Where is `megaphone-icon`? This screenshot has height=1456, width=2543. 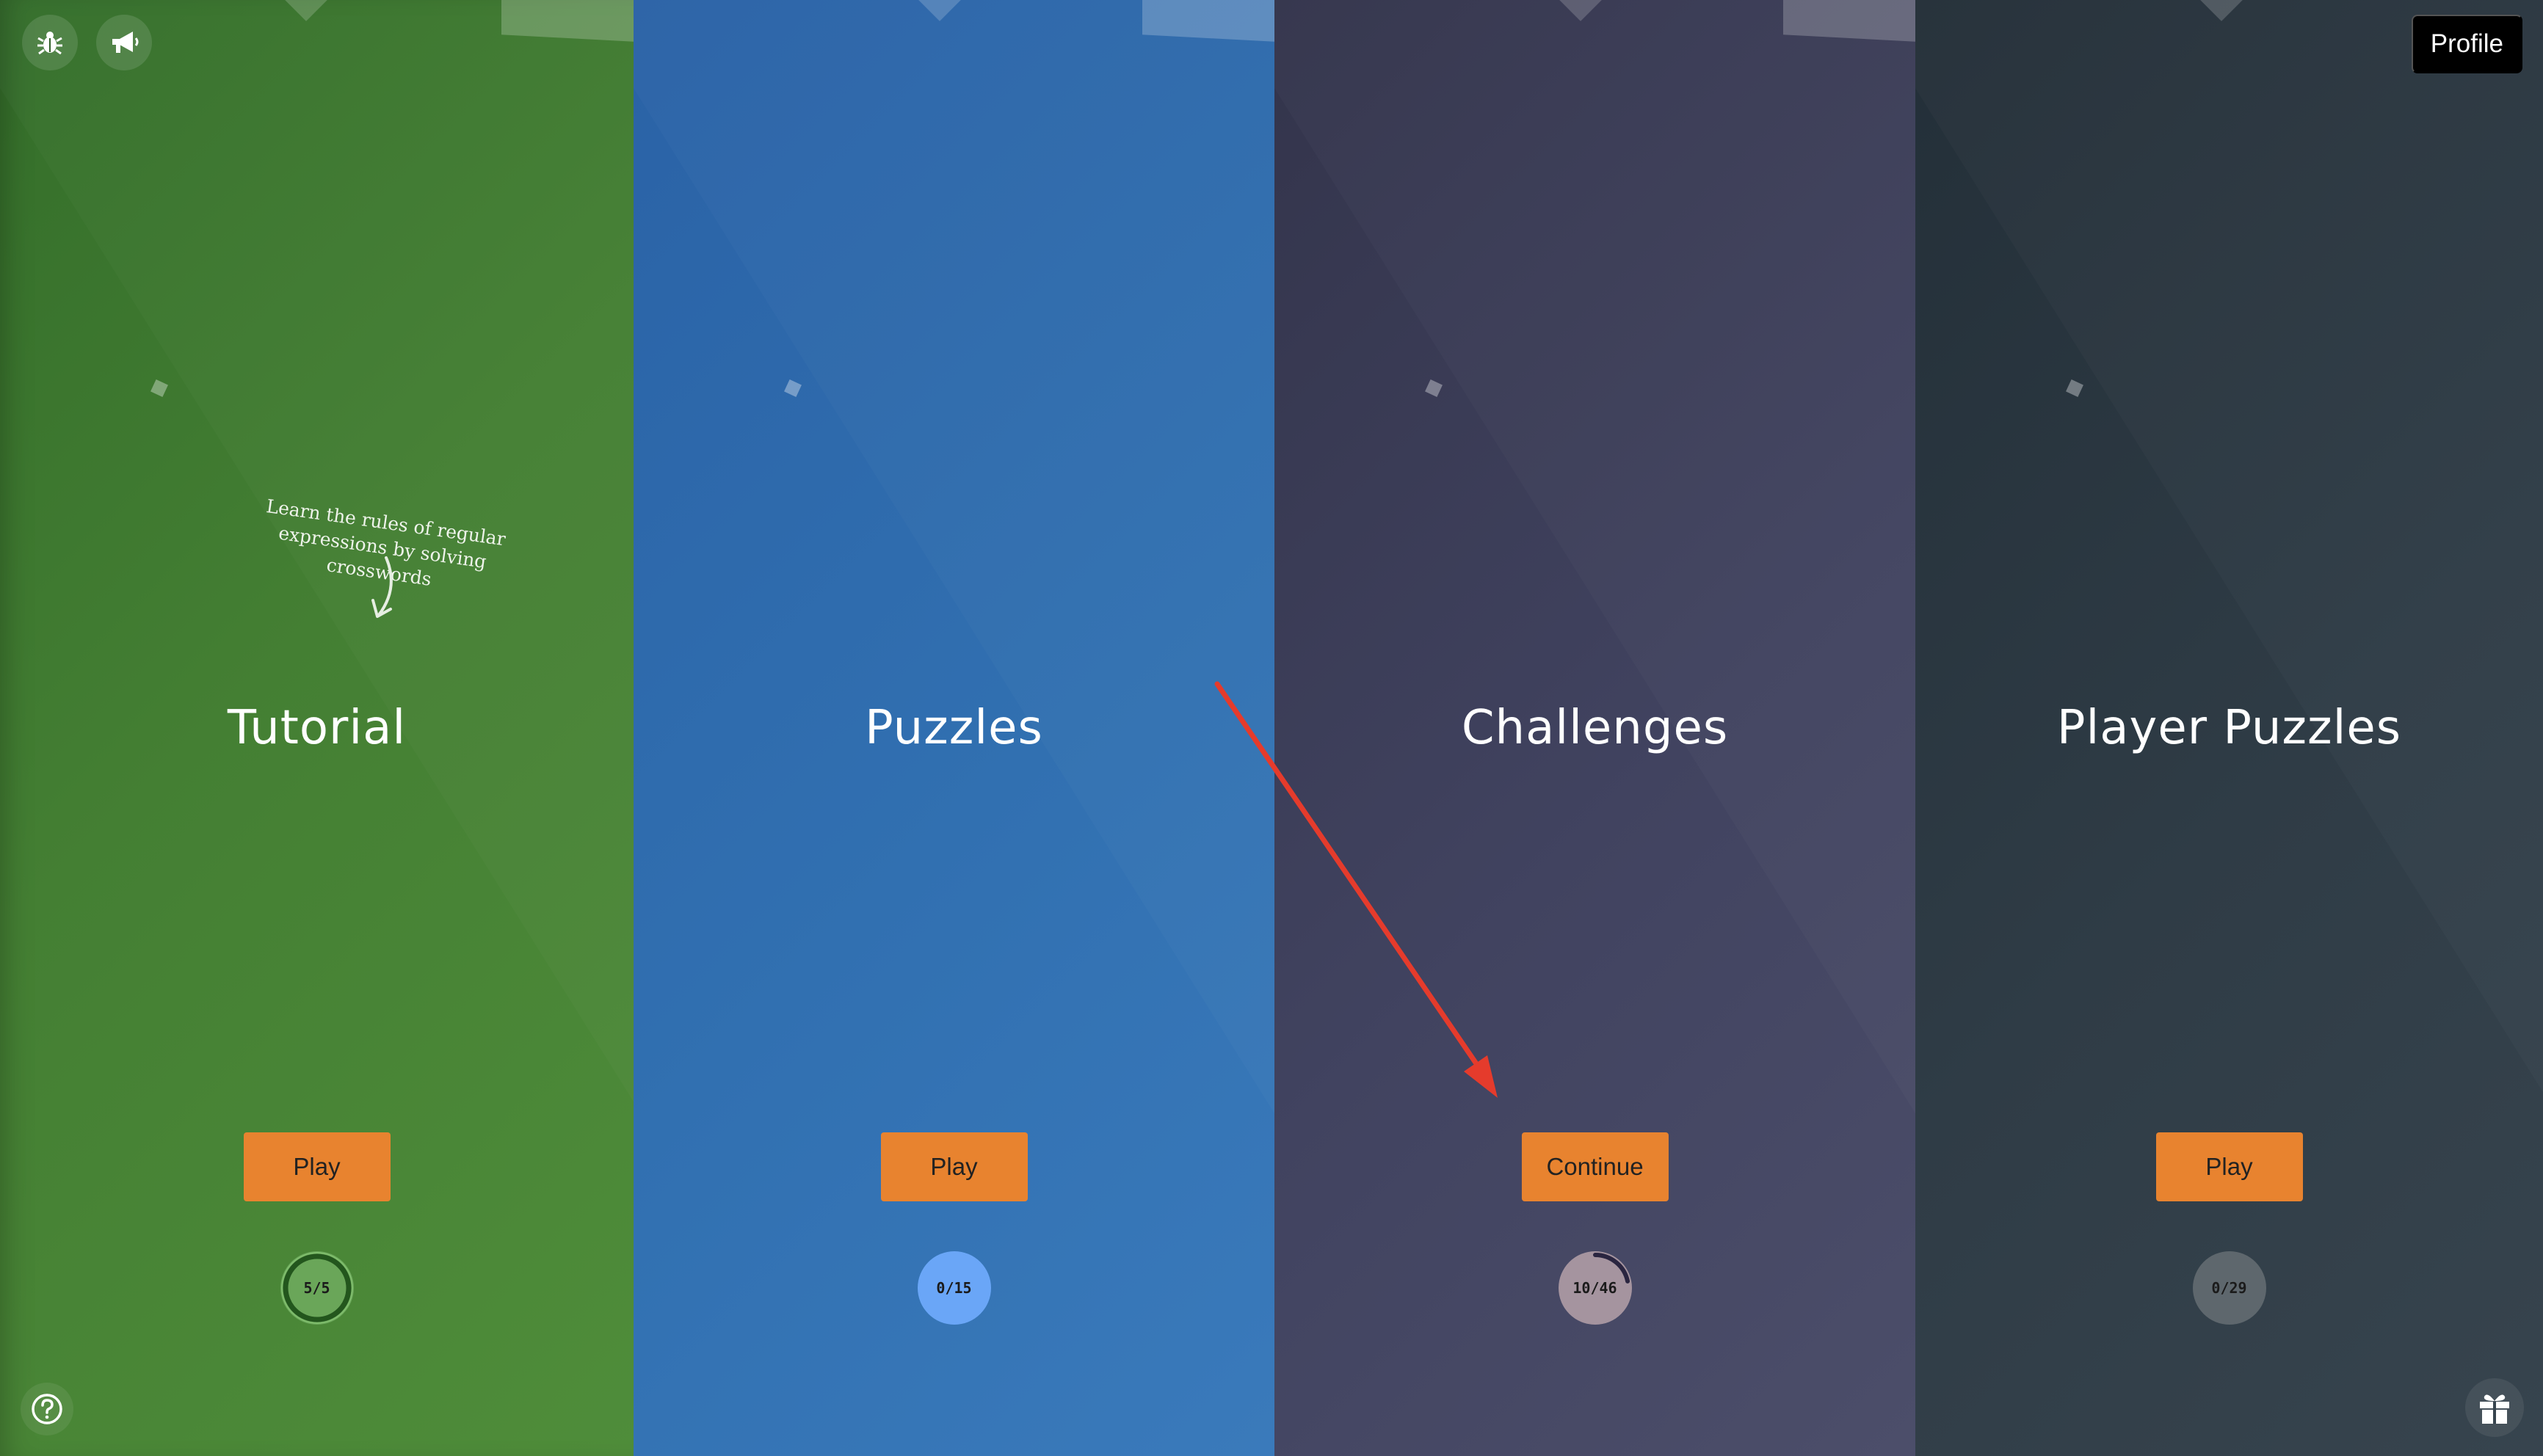
megaphone-icon is located at coordinates (124, 42).